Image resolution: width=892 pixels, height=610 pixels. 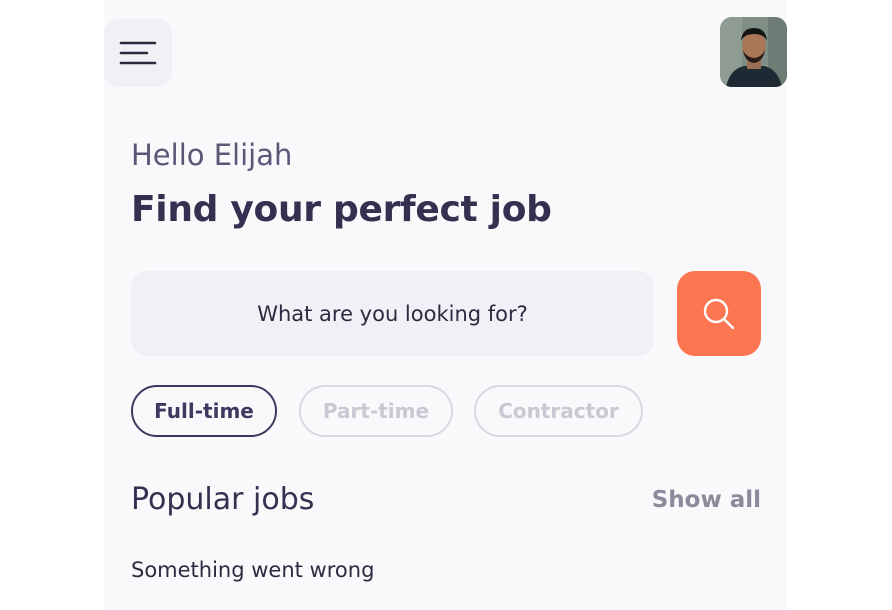 I want to click on error-message: Something went wrong, so click(x=253, y=570).